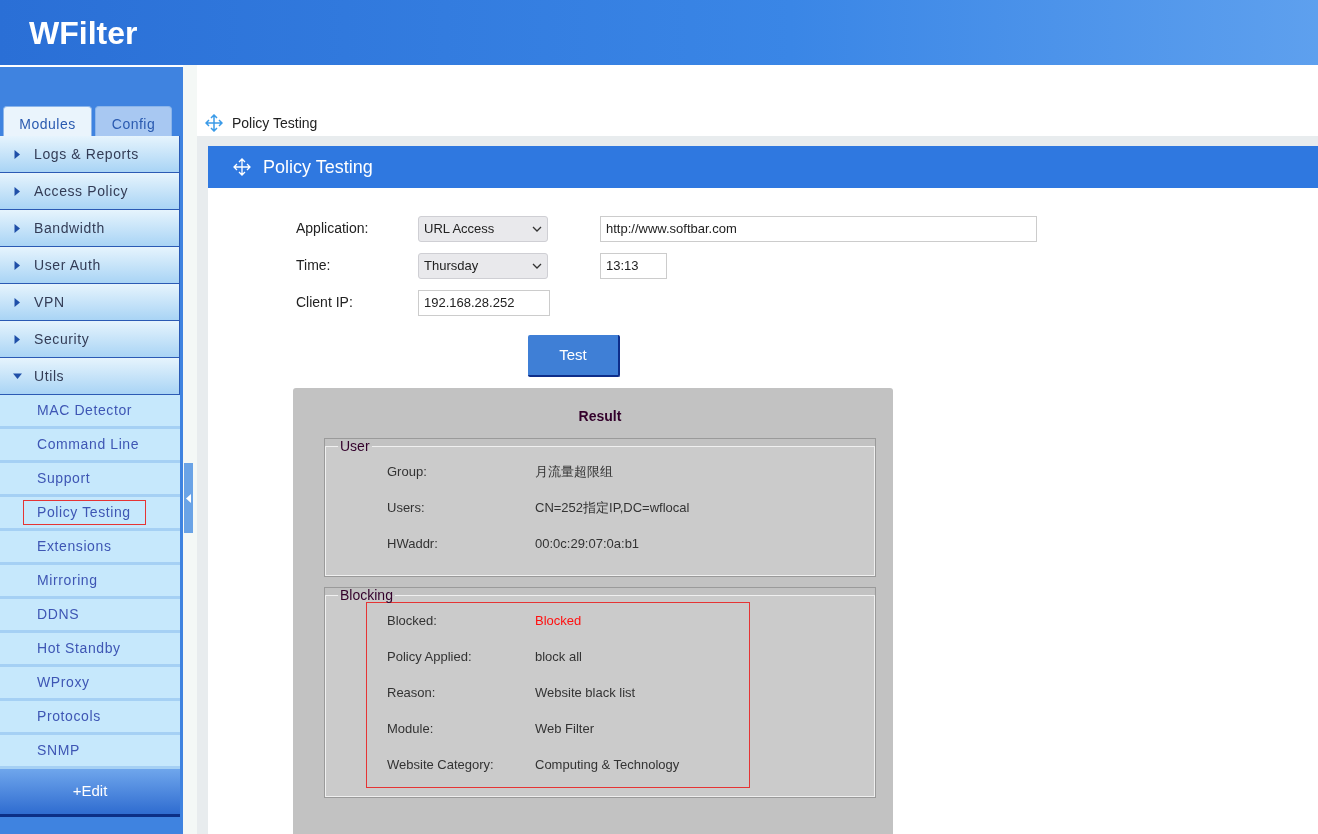 This screenshot has height=834, width=1318. What do you see at coordinates (600, 416) in the screenshot?
I see `result-title: Result` at bounding box center [600, 416].